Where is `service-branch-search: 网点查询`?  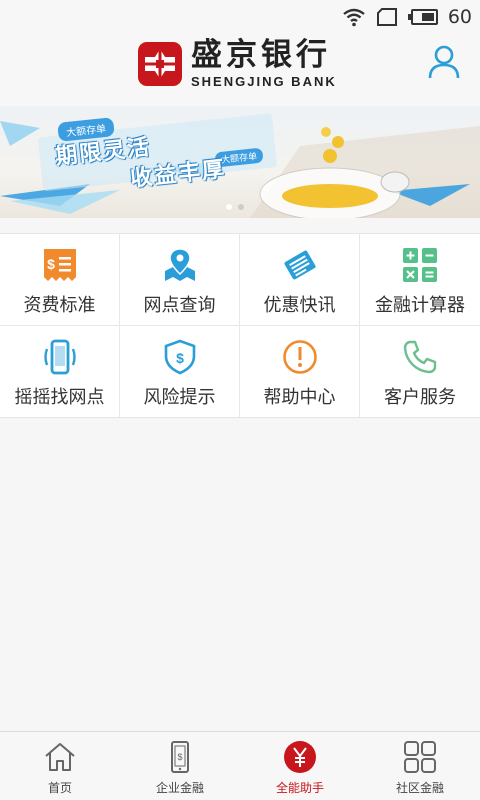
service-branch-search: 网点查询 is located at coordinates (180, 280).